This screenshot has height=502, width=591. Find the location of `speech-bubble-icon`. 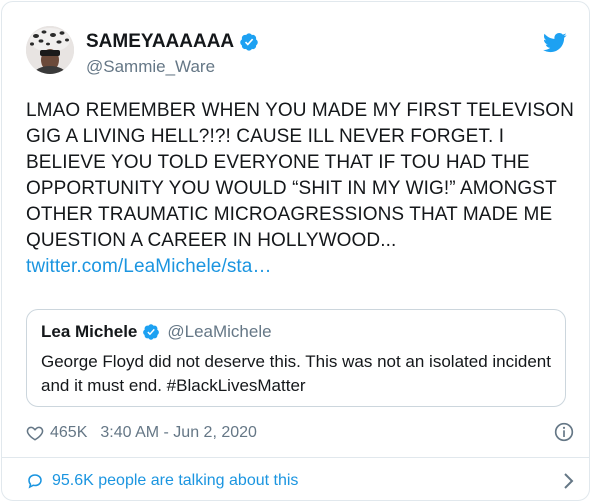

speech-bubble-icon is located at coordinates (35, 481).